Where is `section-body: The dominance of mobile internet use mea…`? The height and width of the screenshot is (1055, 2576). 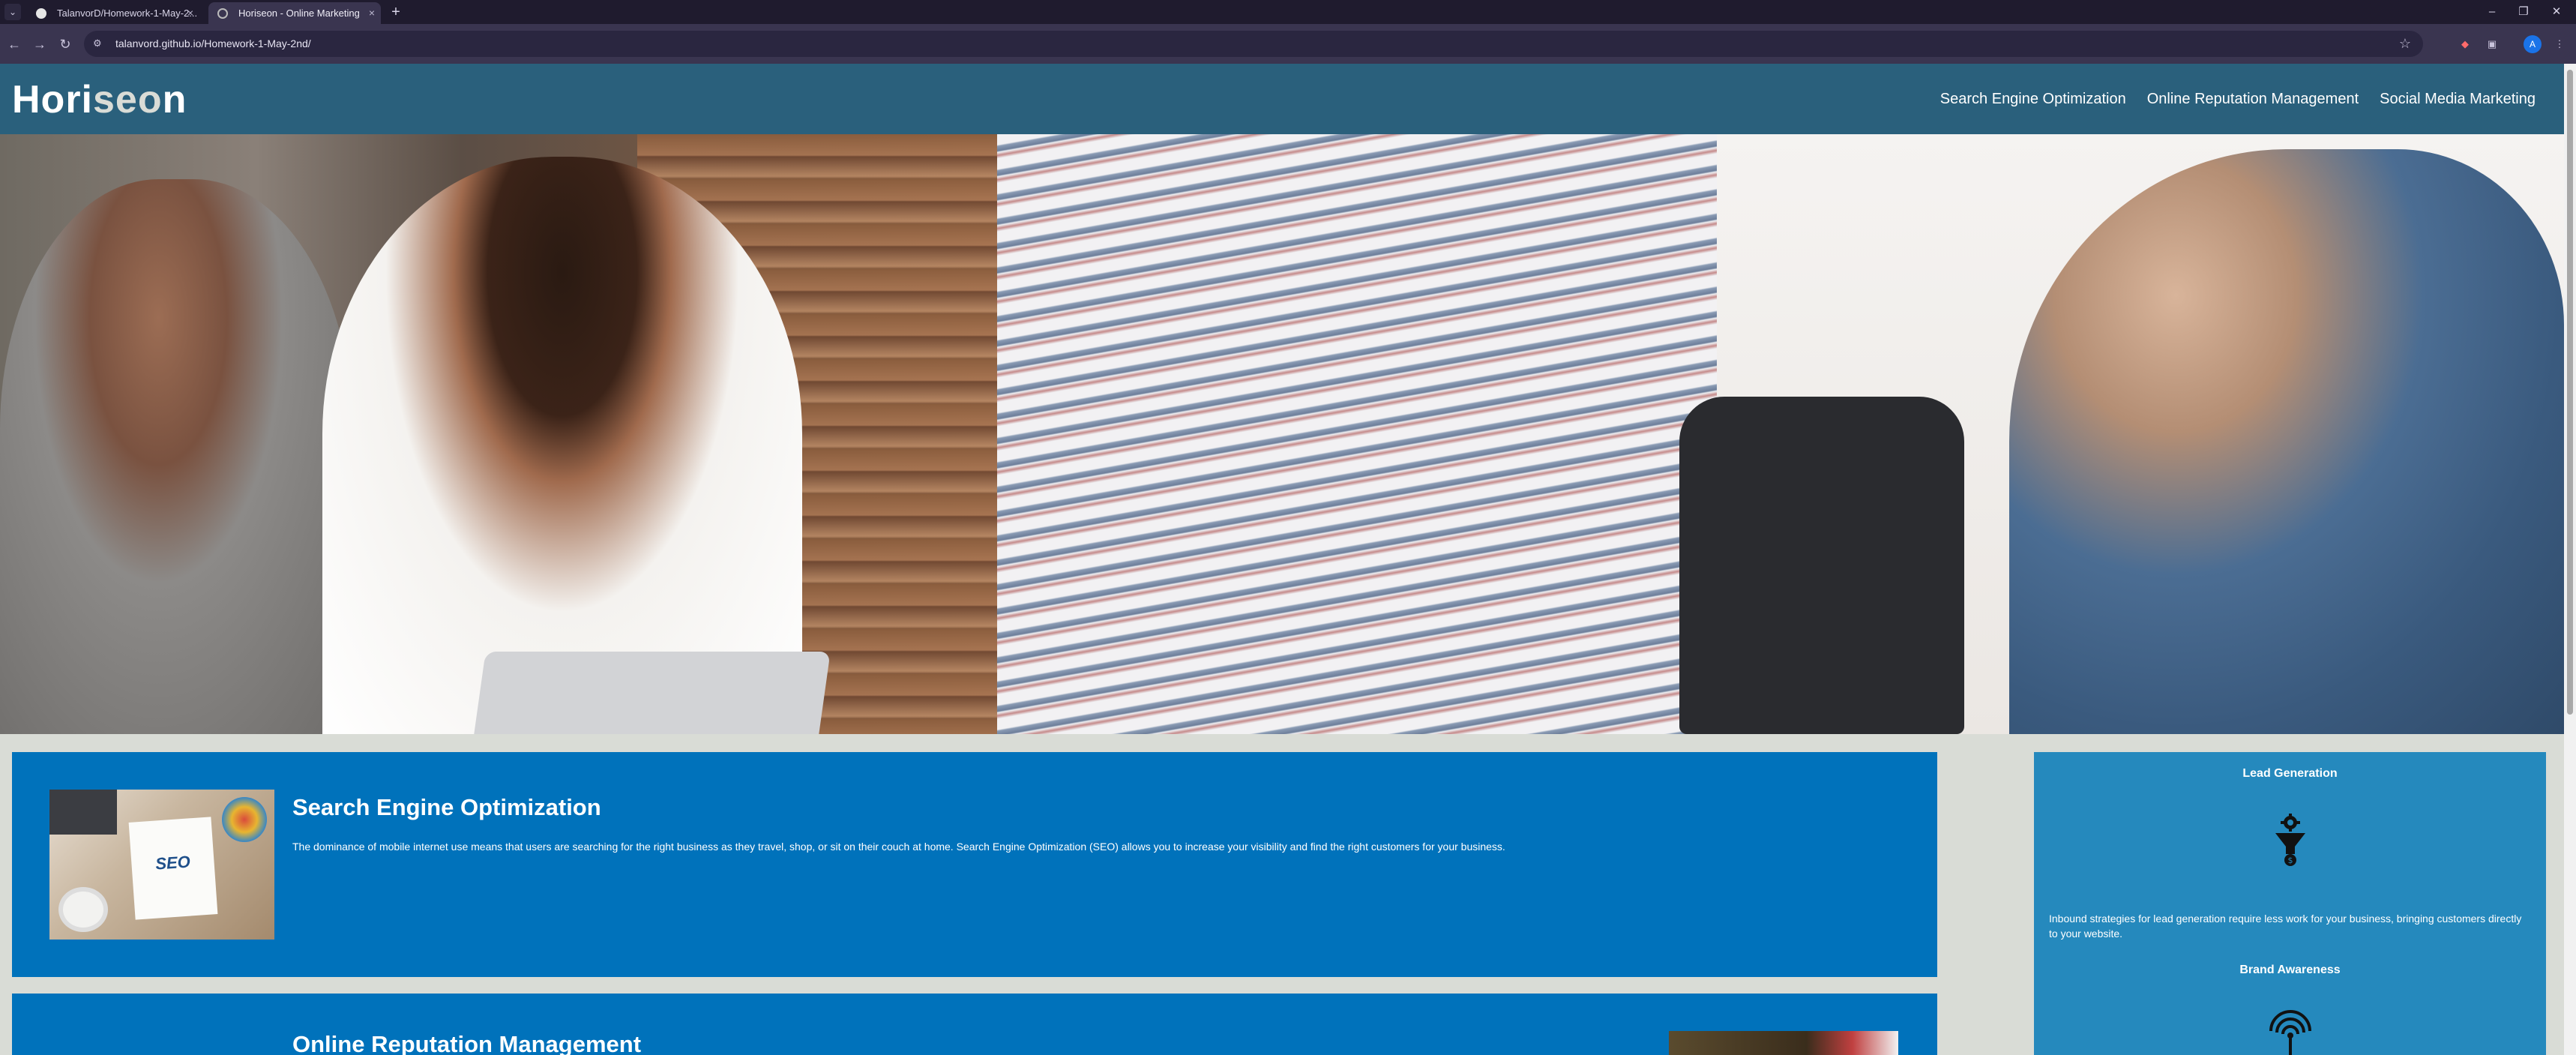 section-body: The dominance of mobile internet use mea… is located at coordinates (898, 847).